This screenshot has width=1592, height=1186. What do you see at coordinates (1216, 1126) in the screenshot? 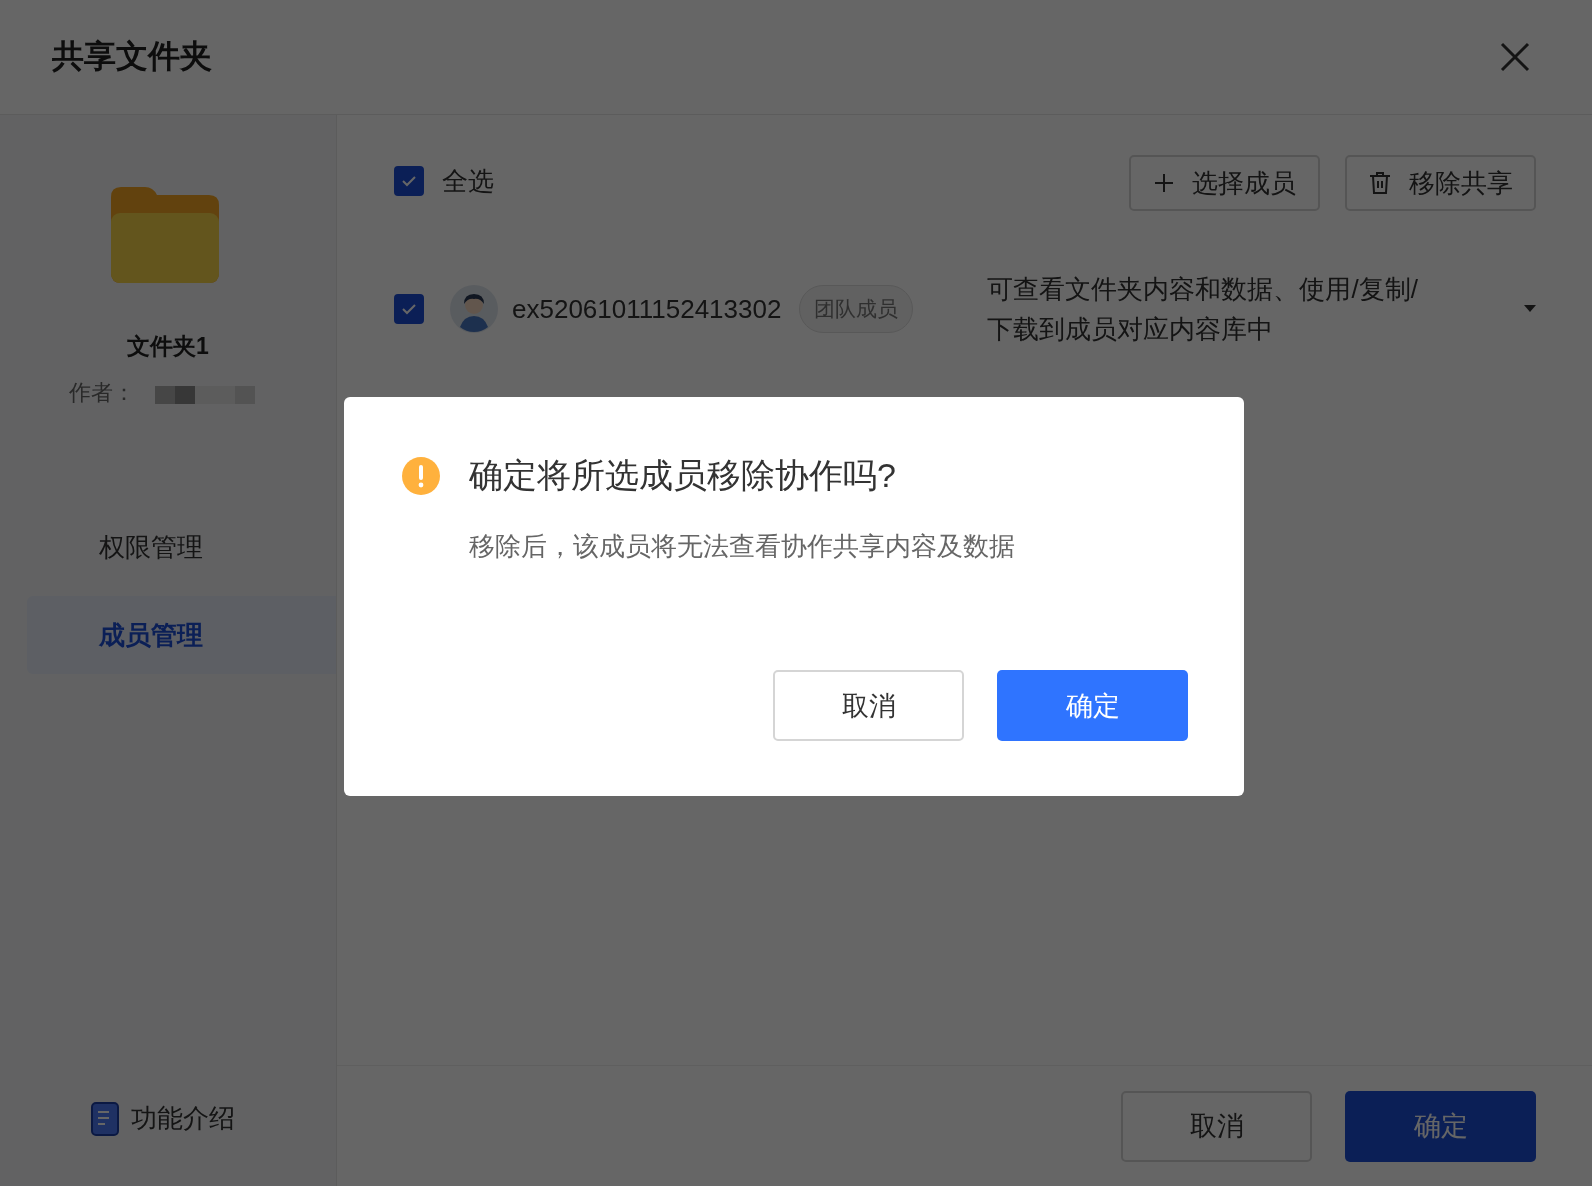
I see `footer-button: 取消` at bounding box center [1216, 1126].